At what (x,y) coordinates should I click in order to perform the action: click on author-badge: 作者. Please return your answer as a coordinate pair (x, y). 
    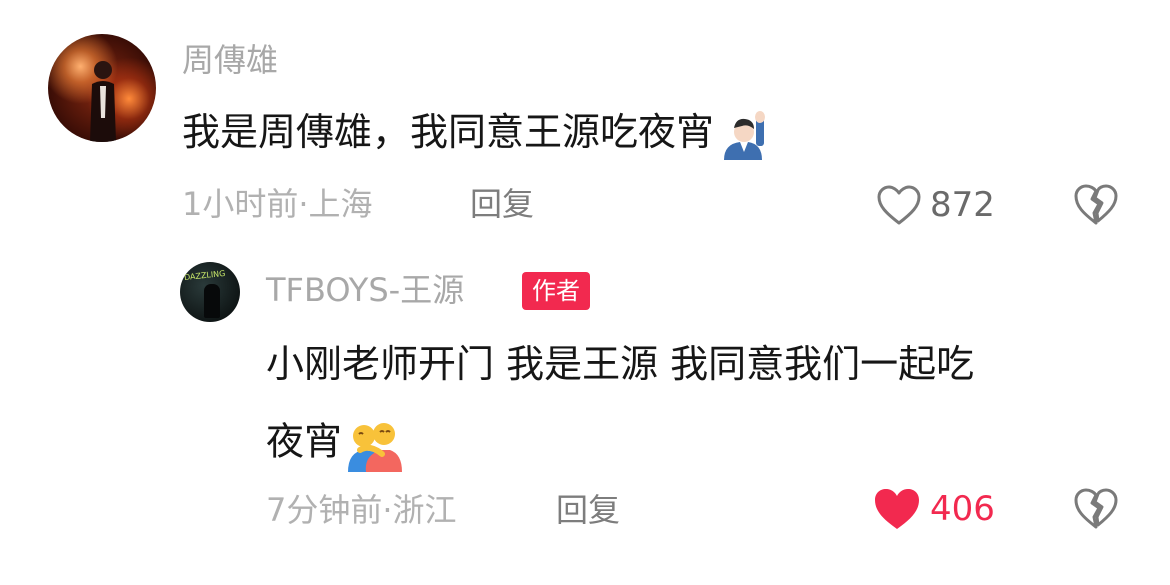
    Looking at the image, I should click on (556, 291).